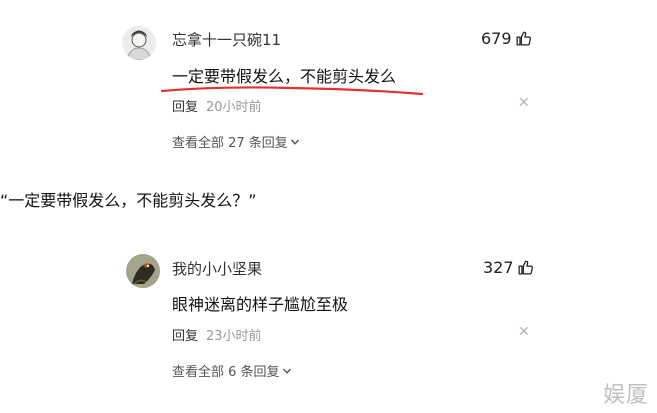 Image resolution: width=657 pixels, height=413 pixels. What do you see at coordinates (226, 372) in the screenshot?
I see `view-all-label: 查看全部 6 条回复` at bounding box center [226, 372].